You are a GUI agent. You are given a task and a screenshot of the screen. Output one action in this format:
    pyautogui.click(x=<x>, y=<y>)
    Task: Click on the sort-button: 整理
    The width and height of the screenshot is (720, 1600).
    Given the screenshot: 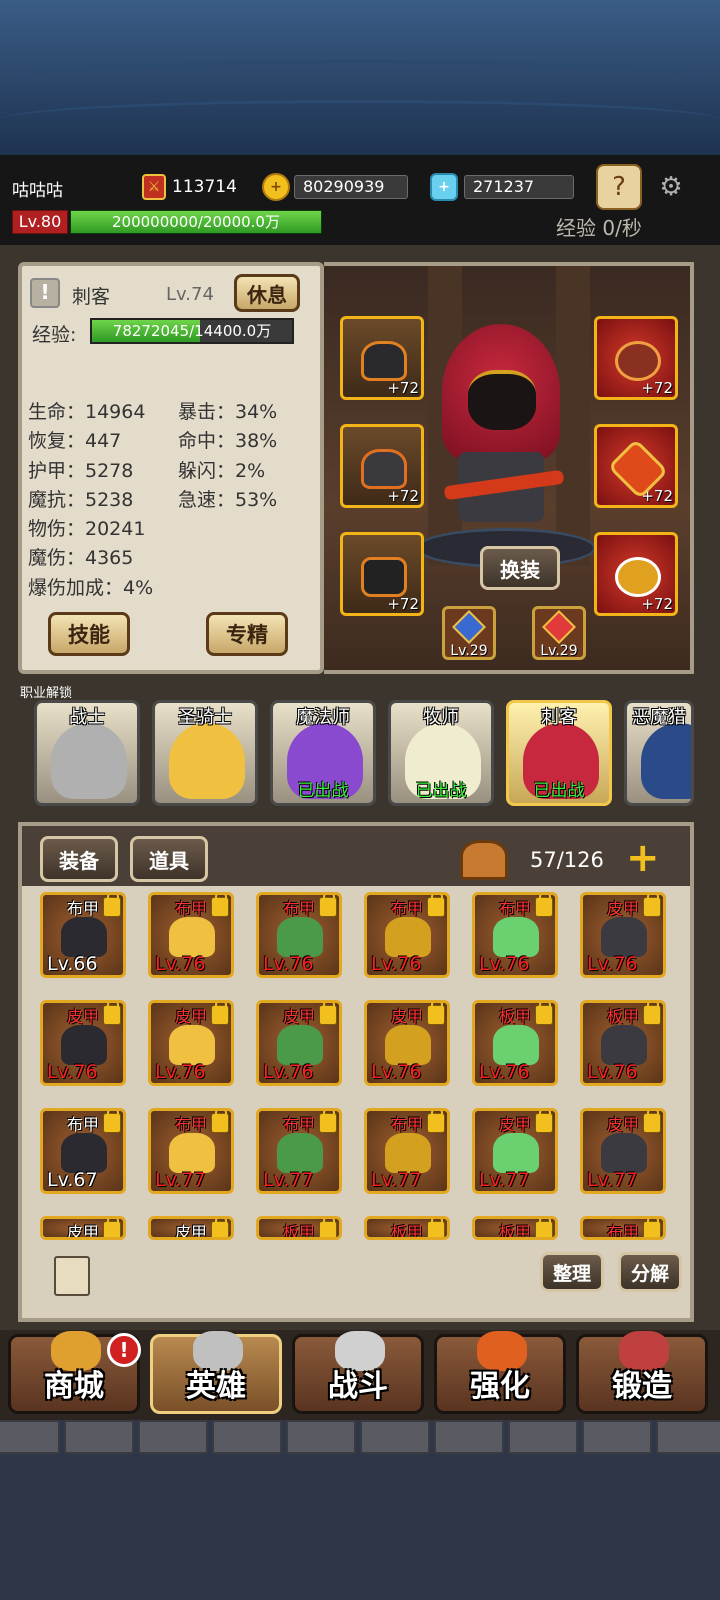 What is the action you would take?
    pyautogui.click(x=572, y=1272)
    